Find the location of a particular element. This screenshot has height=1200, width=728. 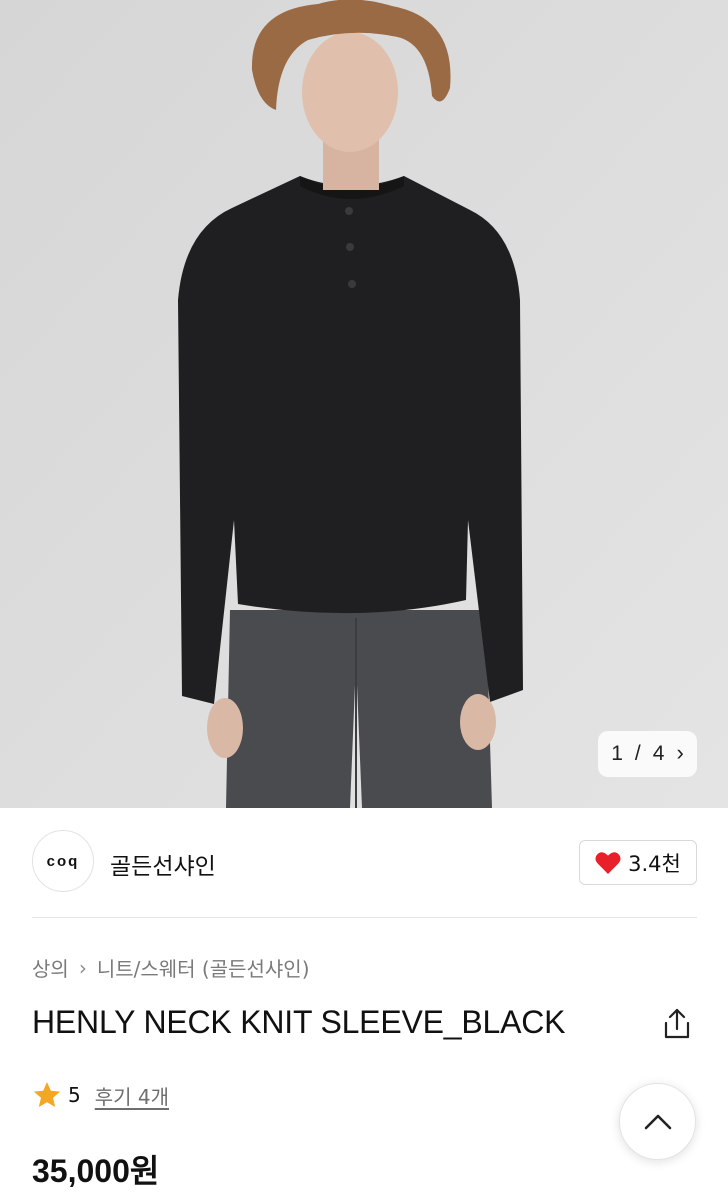

star-icon is located at coordinates (47, 1094).